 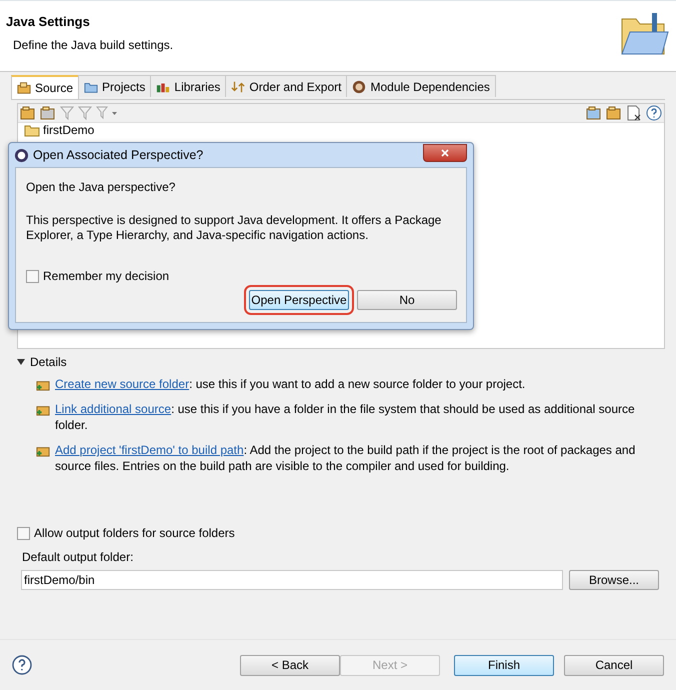 What do you see at coordinates (286, 86) in the screenshot?
I see `tab: Order and Export` at bounding box center [286, 86].